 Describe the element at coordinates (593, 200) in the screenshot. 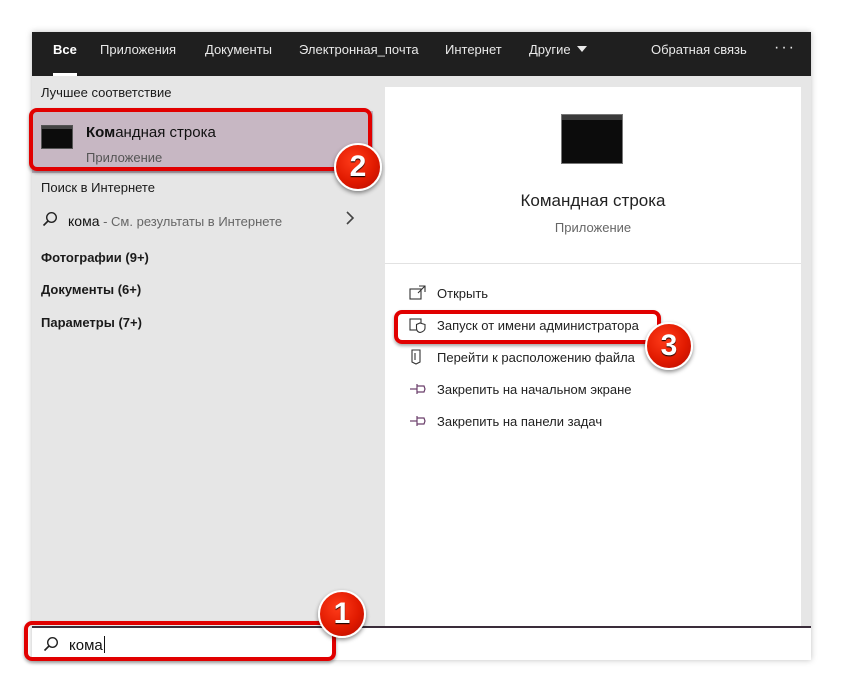

I see `preview-app-name: Командная строка` at that location.